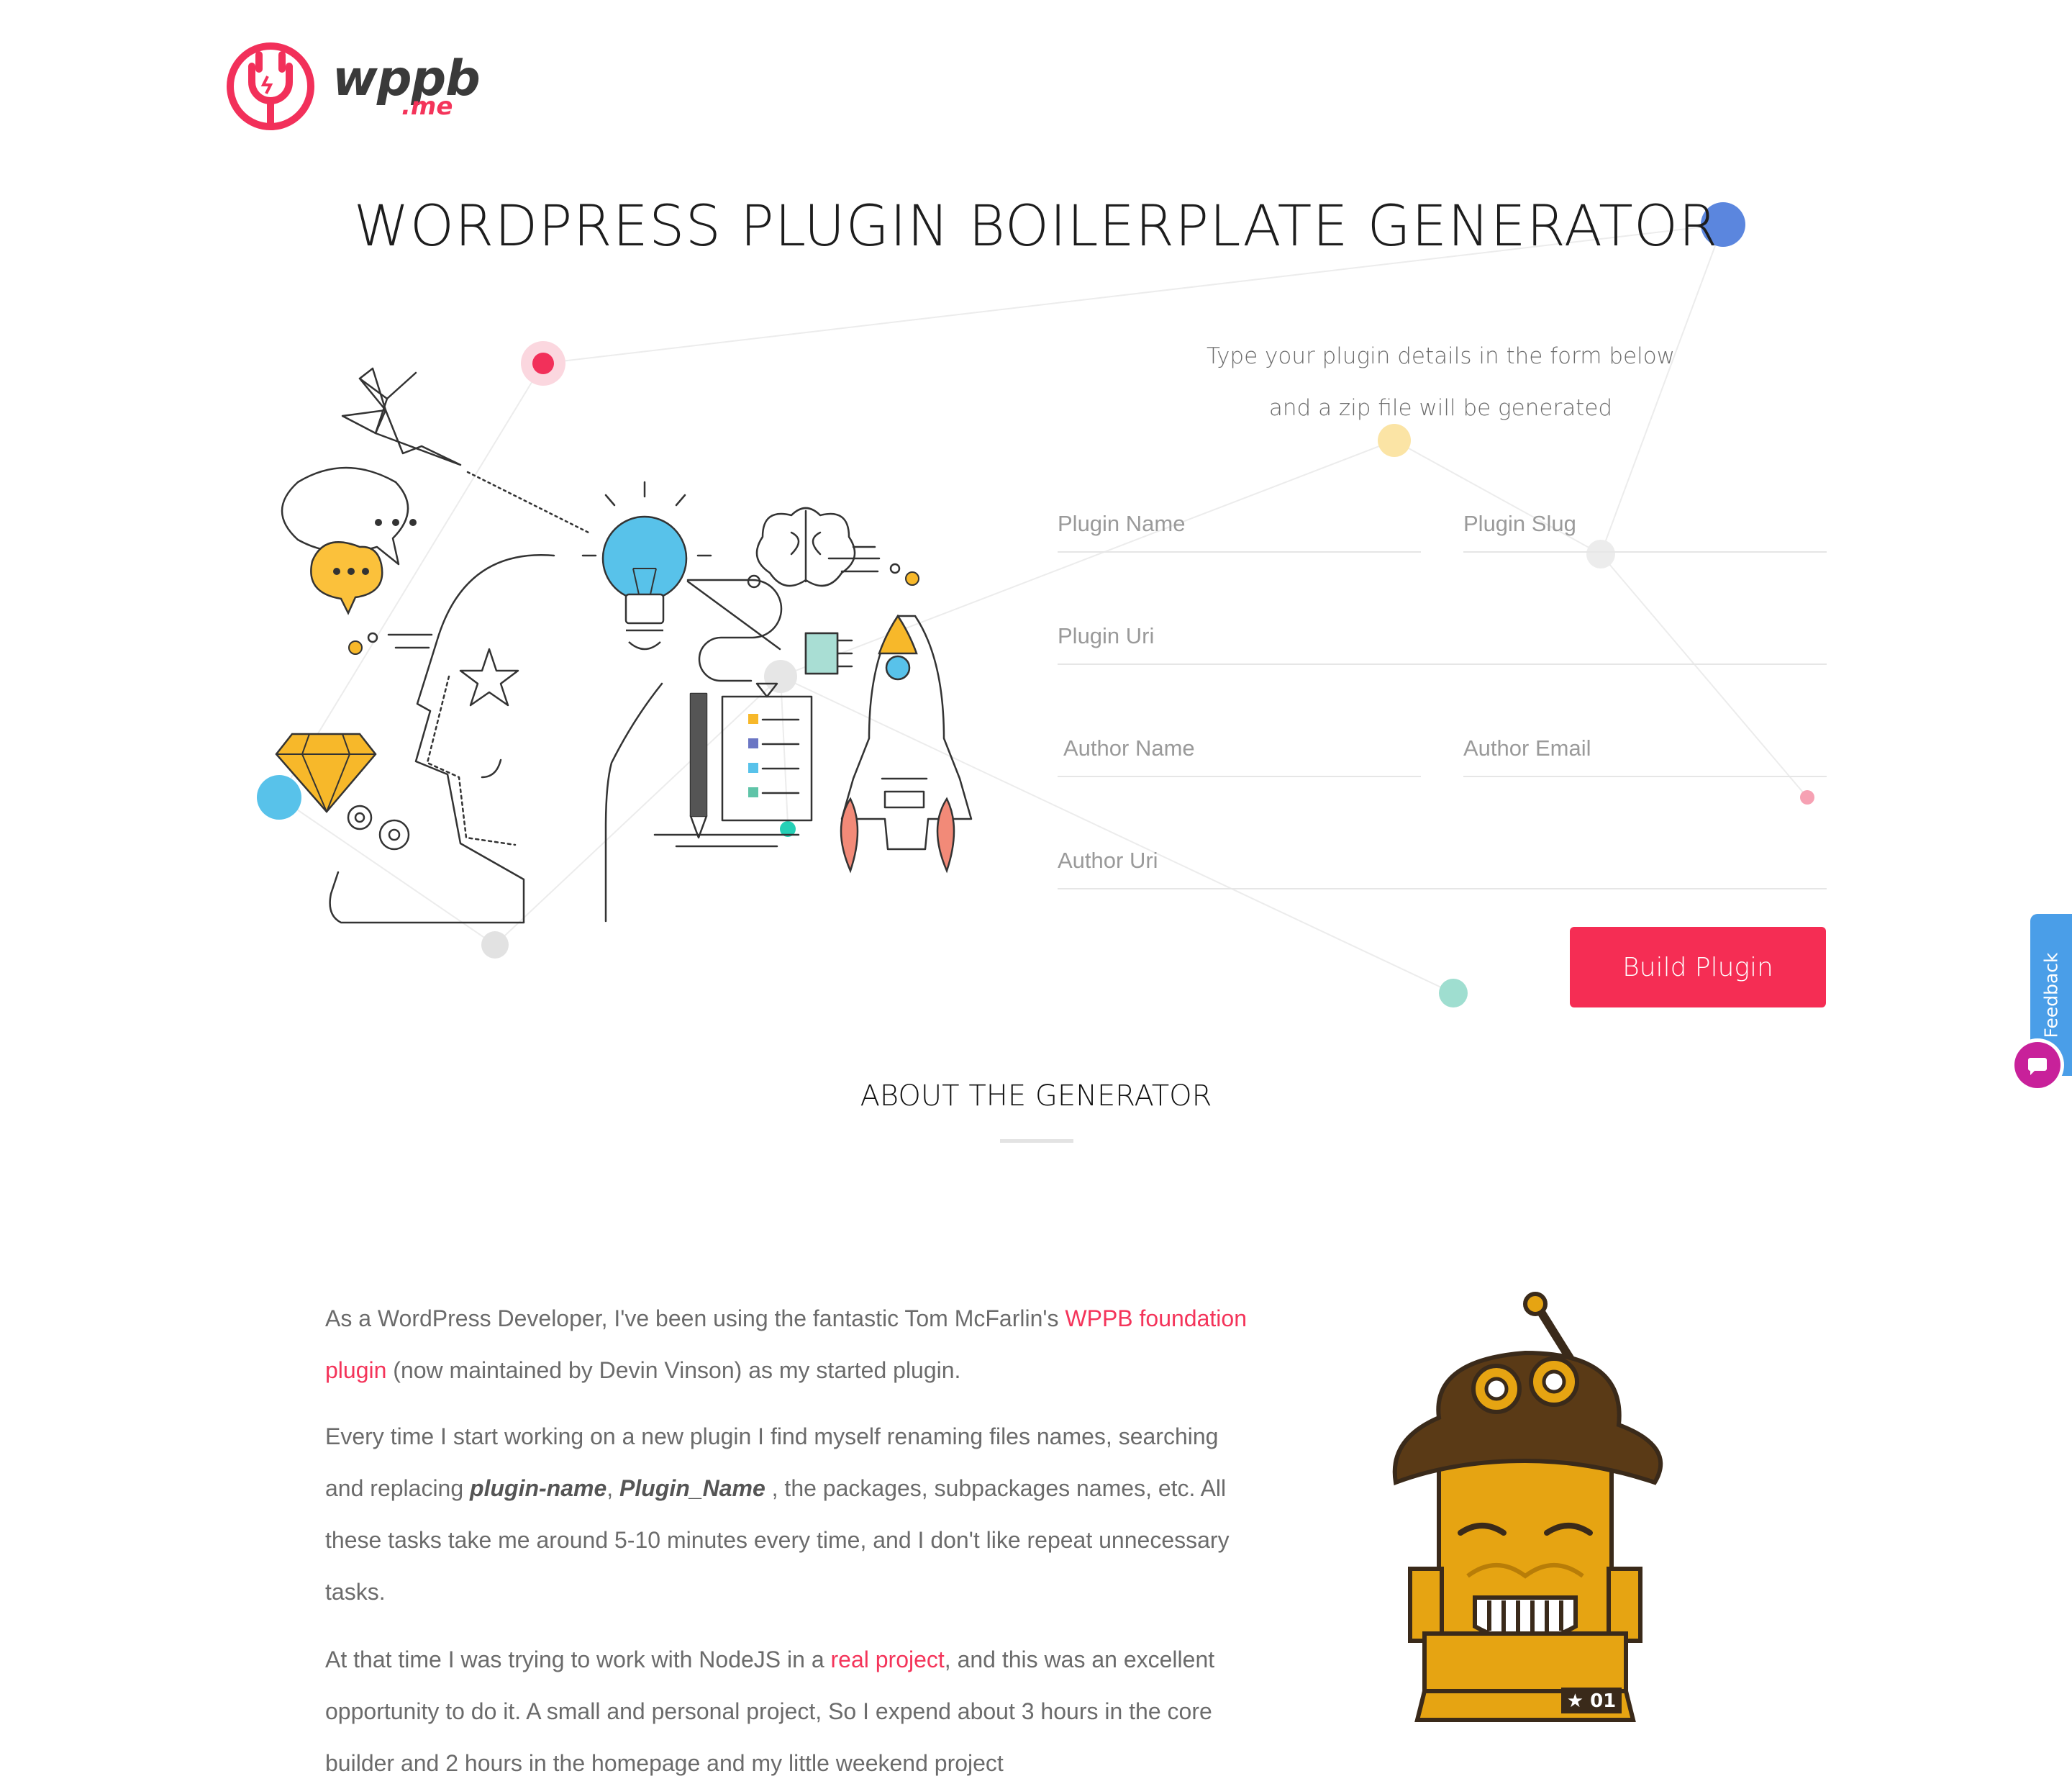  I want to click on robot-badge: ★ 01, so click(1592, 1701).